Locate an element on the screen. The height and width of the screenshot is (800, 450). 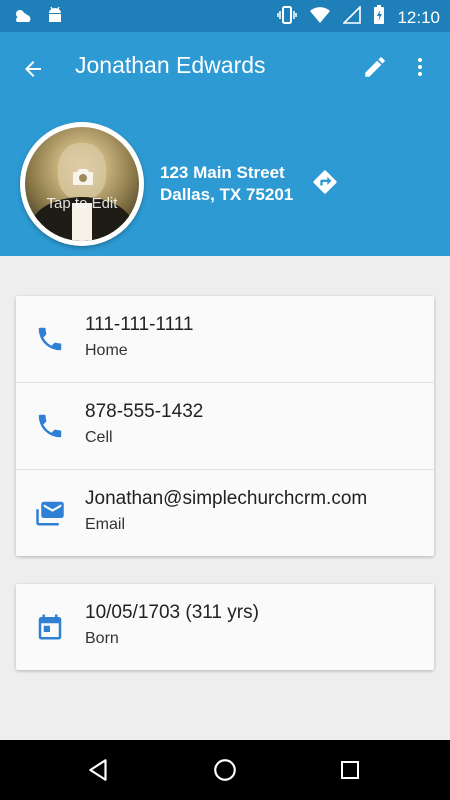
pencil-icon is located at coordinates (375, 67).